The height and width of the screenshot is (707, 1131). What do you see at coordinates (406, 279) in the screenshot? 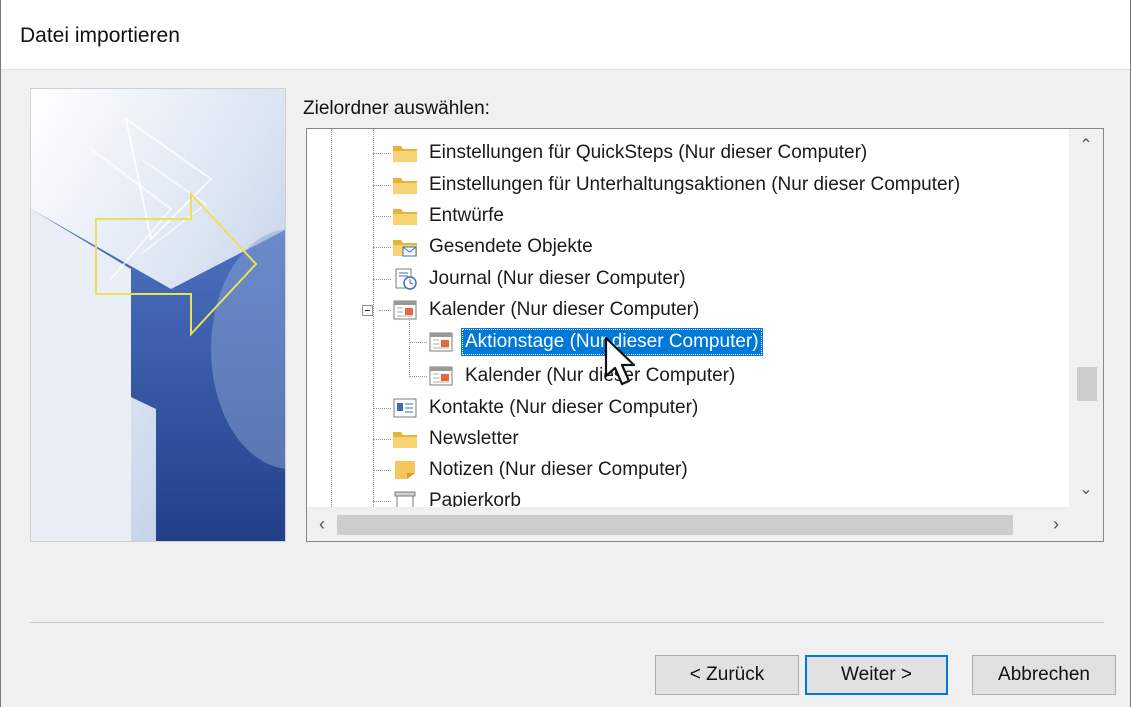
I see `journal-icon` at bounding box center [406, 279].